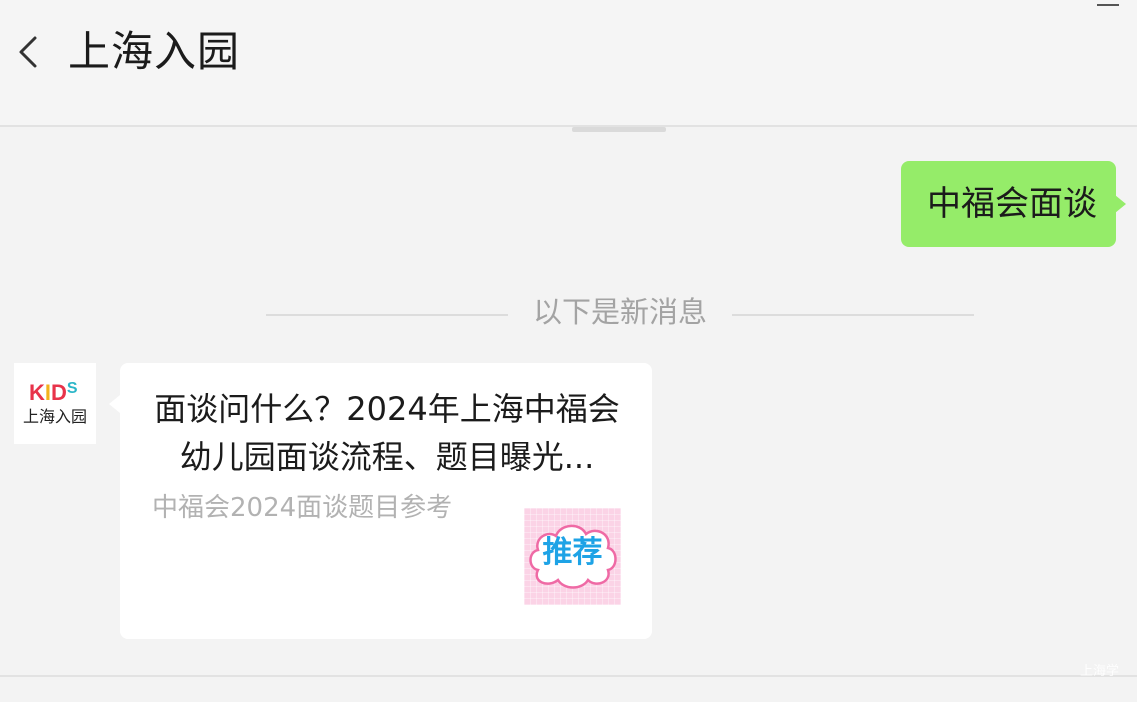  What do you see at coordinates (619, 129) in the screenshot?
I see `scroll-indicator` at bounding box center [619, 129].